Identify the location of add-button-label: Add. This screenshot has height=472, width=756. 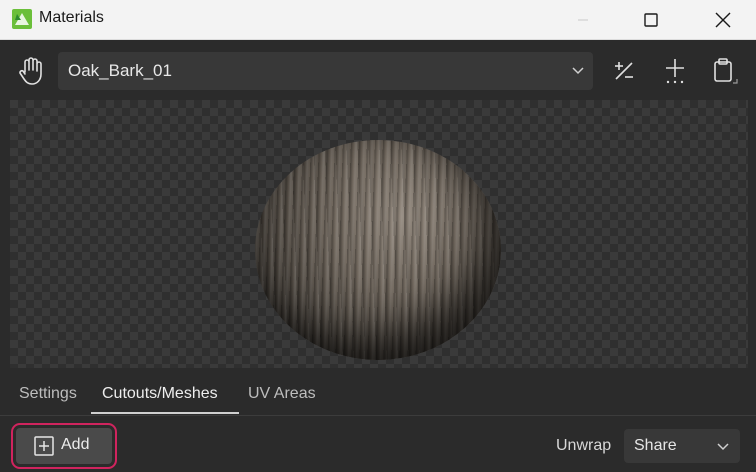
(75, 444).